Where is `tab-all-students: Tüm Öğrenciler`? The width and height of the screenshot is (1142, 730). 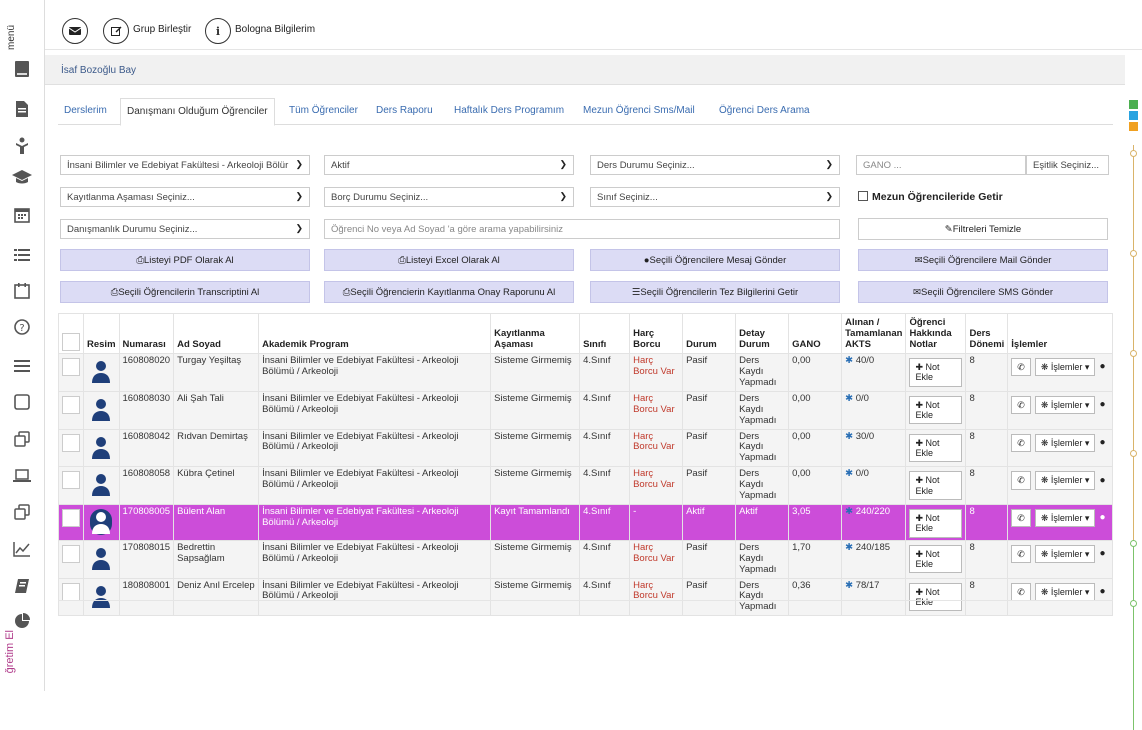 tab-all-students: Tüm Öğrenciler is located at coordinates (323, 110).